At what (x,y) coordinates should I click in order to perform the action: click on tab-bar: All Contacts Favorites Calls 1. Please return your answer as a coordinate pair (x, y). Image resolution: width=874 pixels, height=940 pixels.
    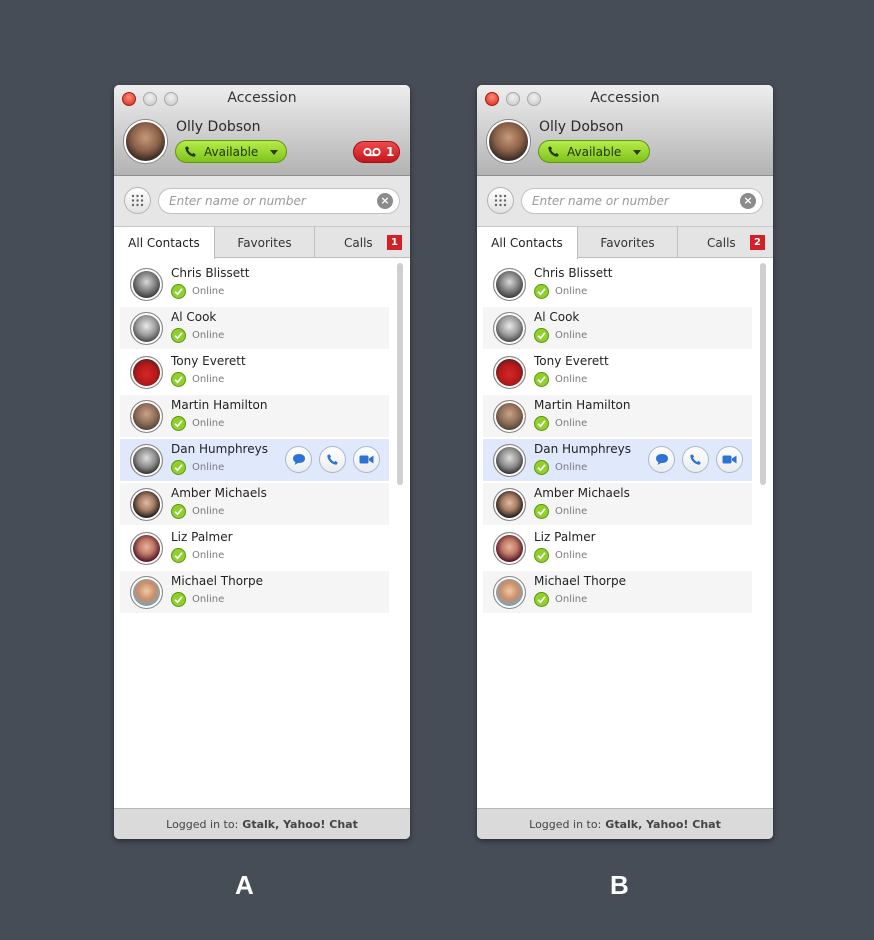
    Looking at the image, I should click on (262, 243).